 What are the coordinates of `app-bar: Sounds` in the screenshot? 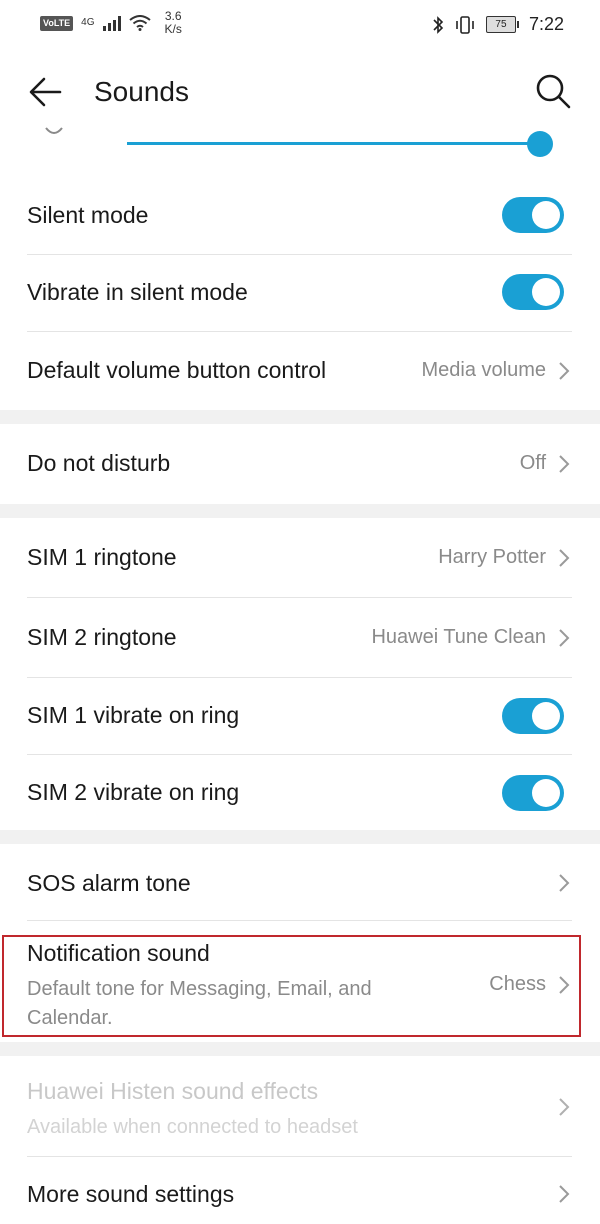 It's located at (300, 92).